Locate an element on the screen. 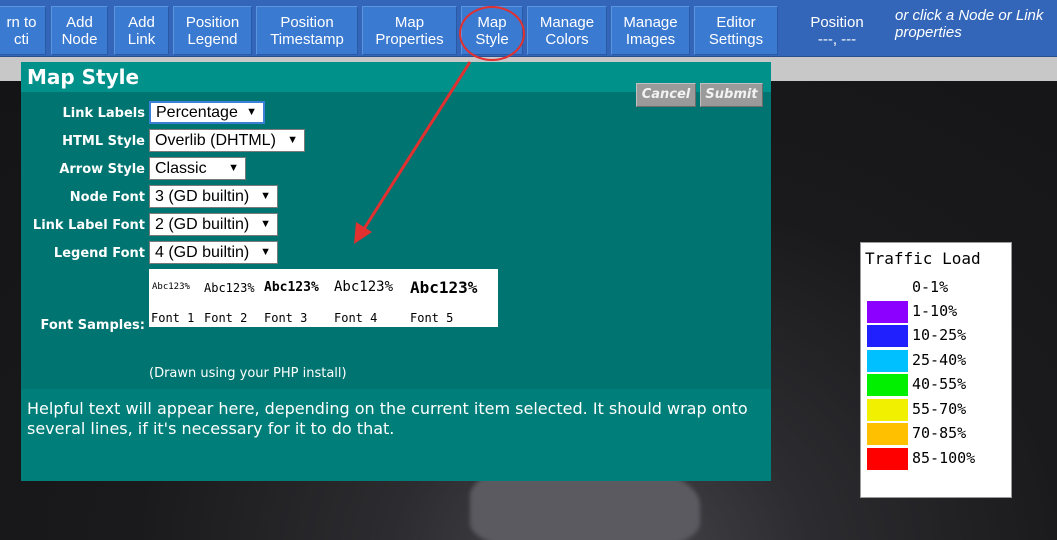 The width and height of the screenshot is (1057, 540). return-to-cacti-button: rn to cti is located at coordinates (23, 30).